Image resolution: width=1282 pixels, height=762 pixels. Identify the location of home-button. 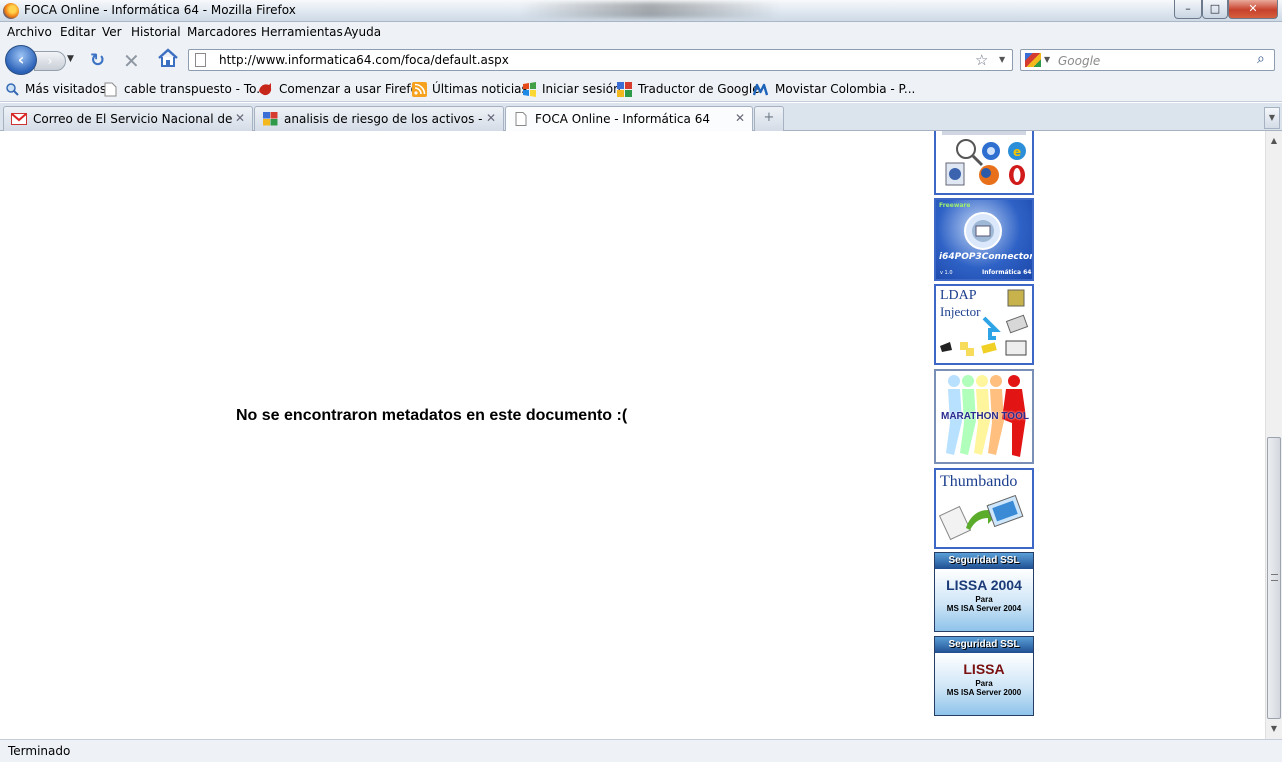
(168, 58).